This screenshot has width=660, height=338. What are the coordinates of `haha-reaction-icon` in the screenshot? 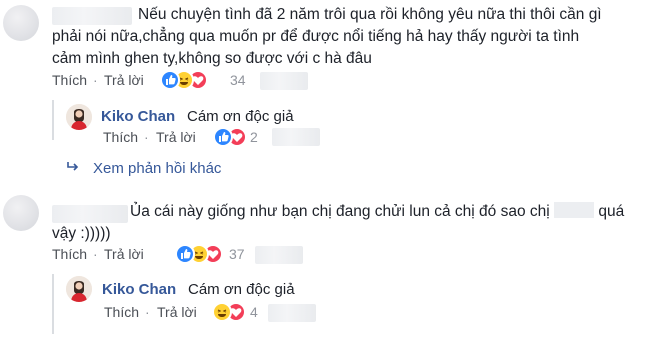 It's located at (222, 312).